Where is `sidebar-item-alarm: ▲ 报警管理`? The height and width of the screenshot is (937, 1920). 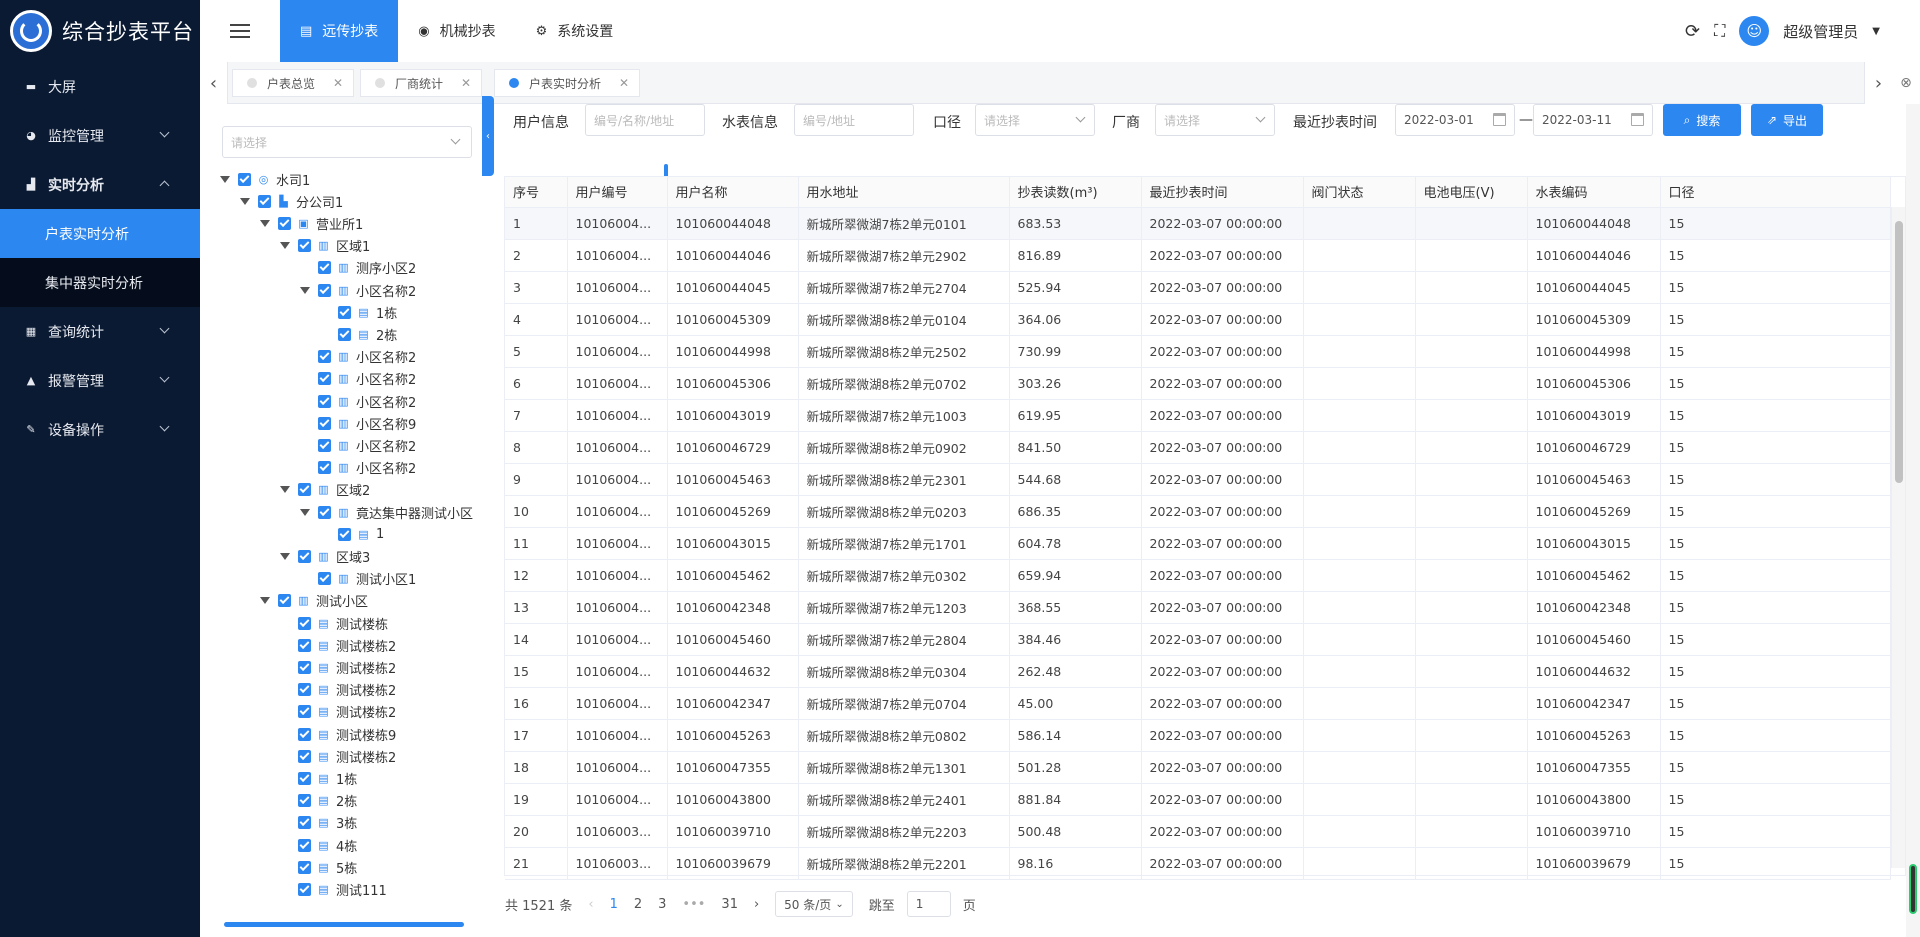
sidebar-item-alarm: ▲ 报警管理 is located at coordinates (100, 380).